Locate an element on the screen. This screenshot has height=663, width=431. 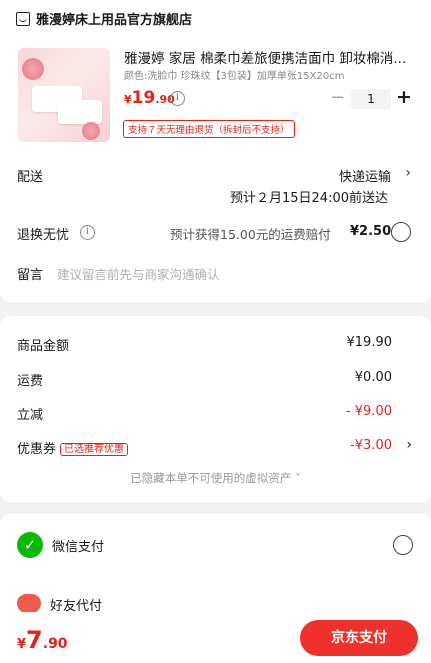
goods-amount-label: 商品金额 is located at coordinates (43, 346).